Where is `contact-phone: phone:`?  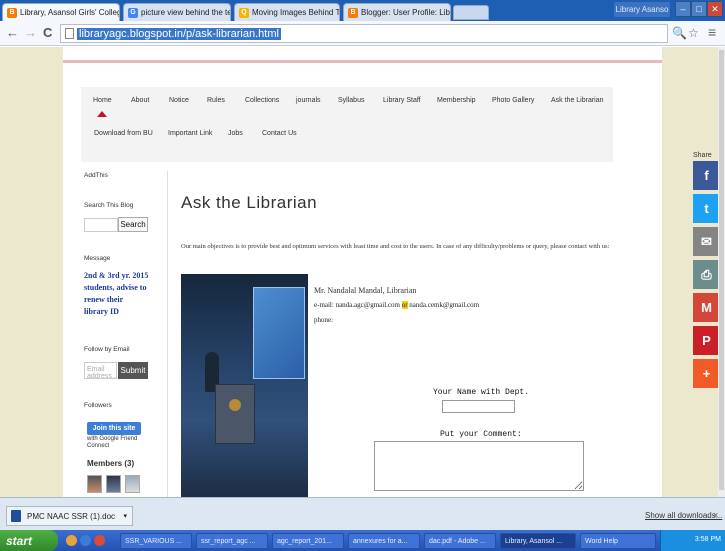 contact-phone: phone: is located at coordinates (324, 320).